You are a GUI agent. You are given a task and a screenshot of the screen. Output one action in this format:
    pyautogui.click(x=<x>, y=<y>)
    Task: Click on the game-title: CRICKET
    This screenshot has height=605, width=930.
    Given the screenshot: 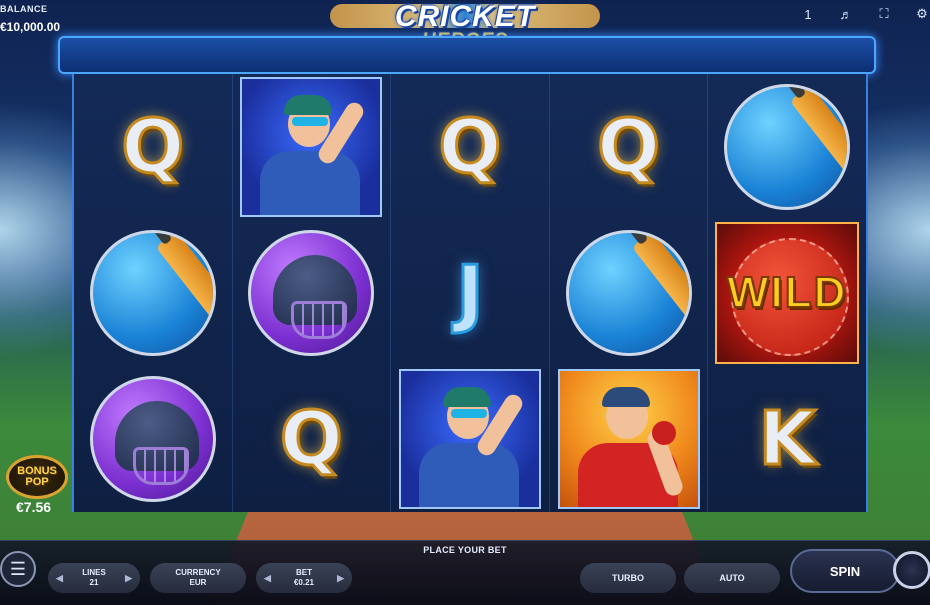 What is the action you would take?
    pyautogui.click(x=465, y=16)
    